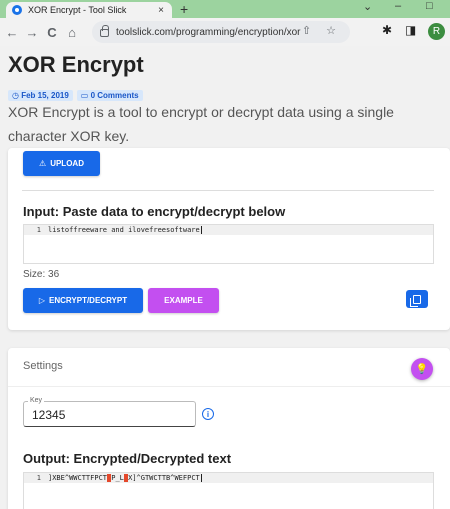  What do you see at coordinates (225, 9) in the screenshot?
I see `browser-tab-strip: XOR Encrypt - Tool Slick × + ⌄ – □` at bounding box center [225, 9].